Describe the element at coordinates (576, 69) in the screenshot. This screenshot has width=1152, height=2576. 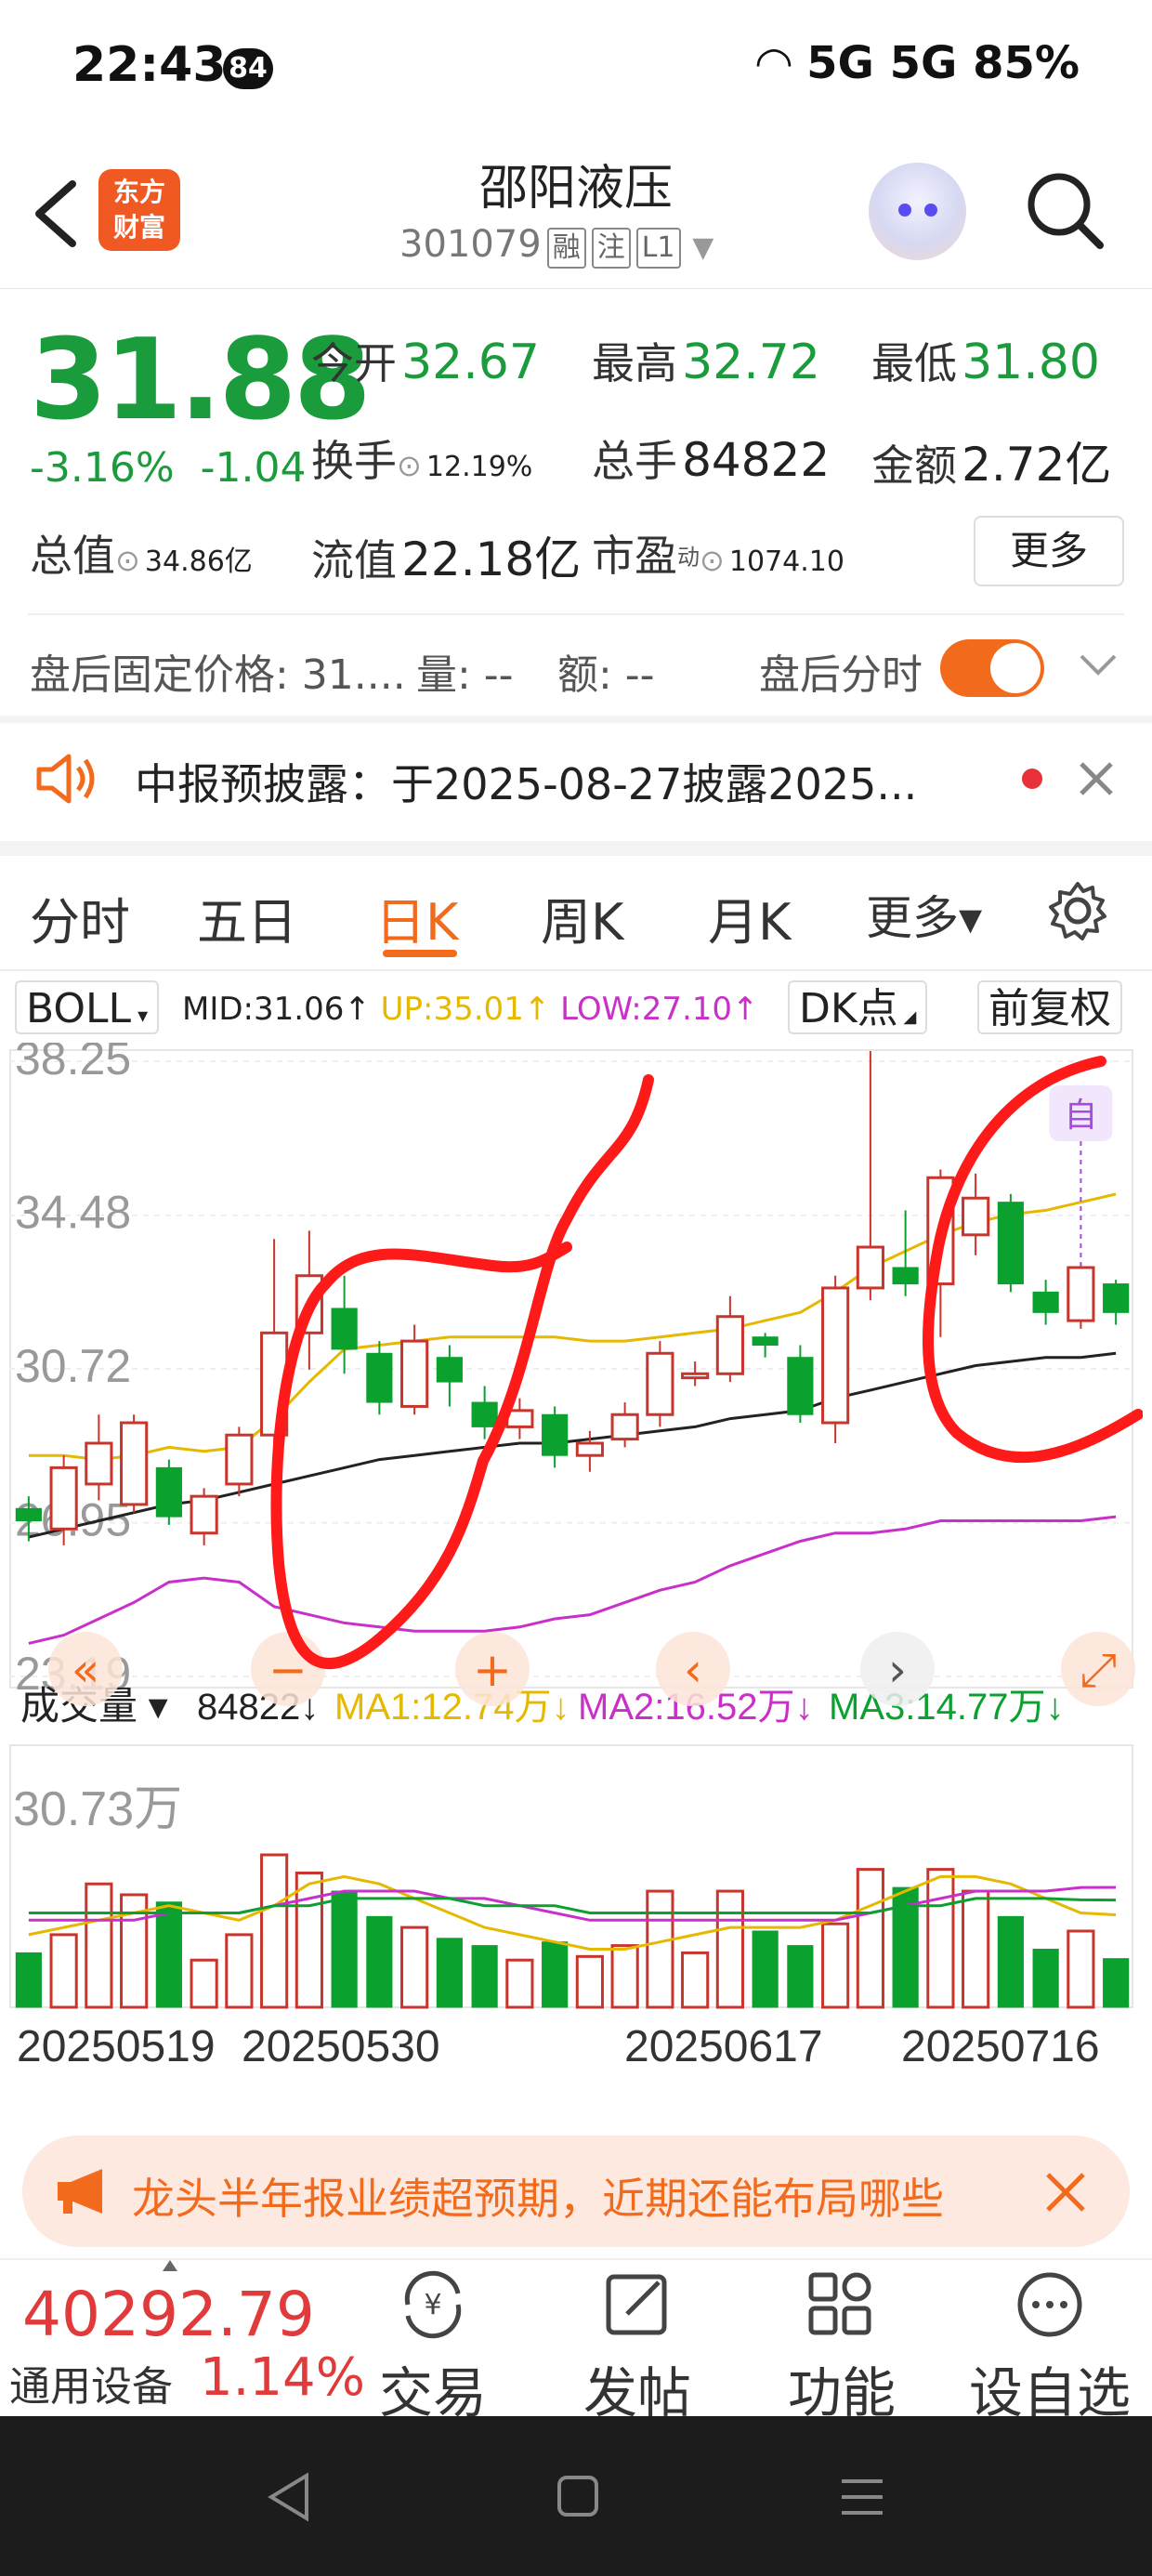
I see `status-bar: 22:43 84 ◠ 5G 5G 85%` at that location.